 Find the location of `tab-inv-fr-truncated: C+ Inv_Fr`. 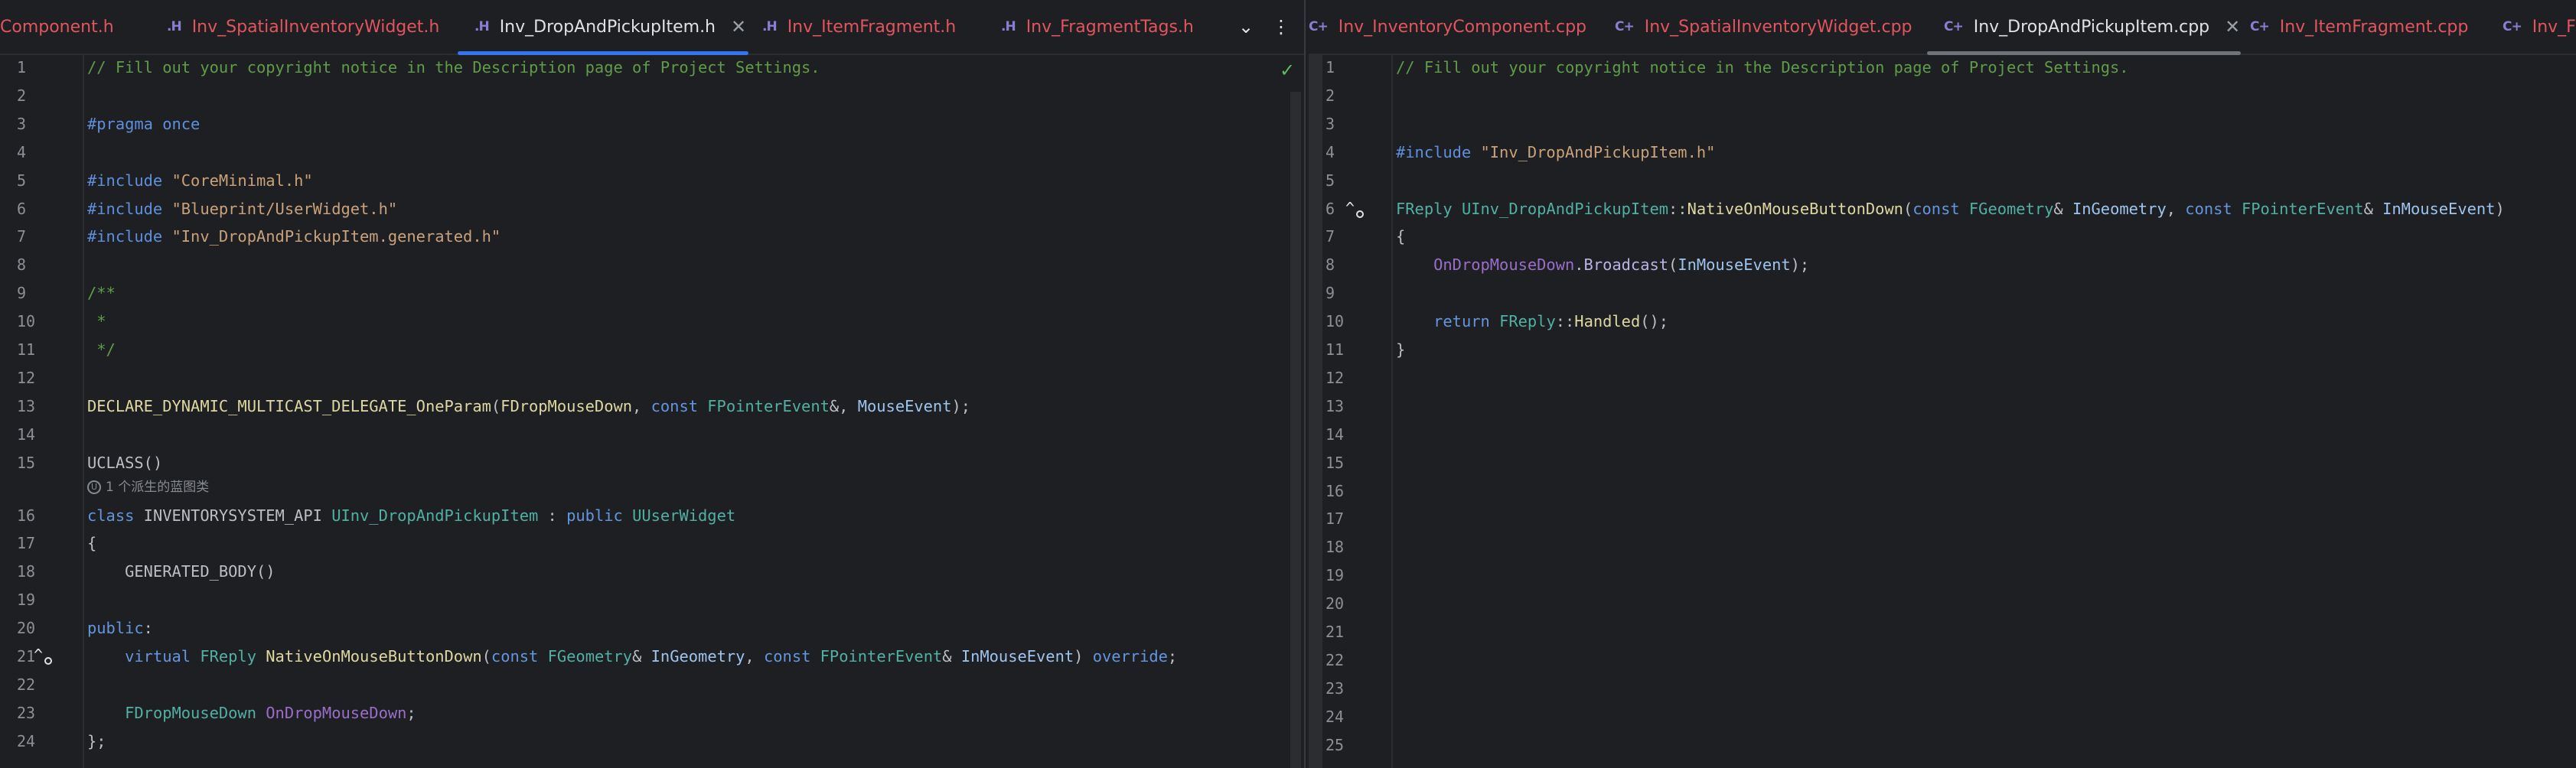

tab-inv-fr-truncated: C+ Inv_Fr is located at coordinates (2539, 27).